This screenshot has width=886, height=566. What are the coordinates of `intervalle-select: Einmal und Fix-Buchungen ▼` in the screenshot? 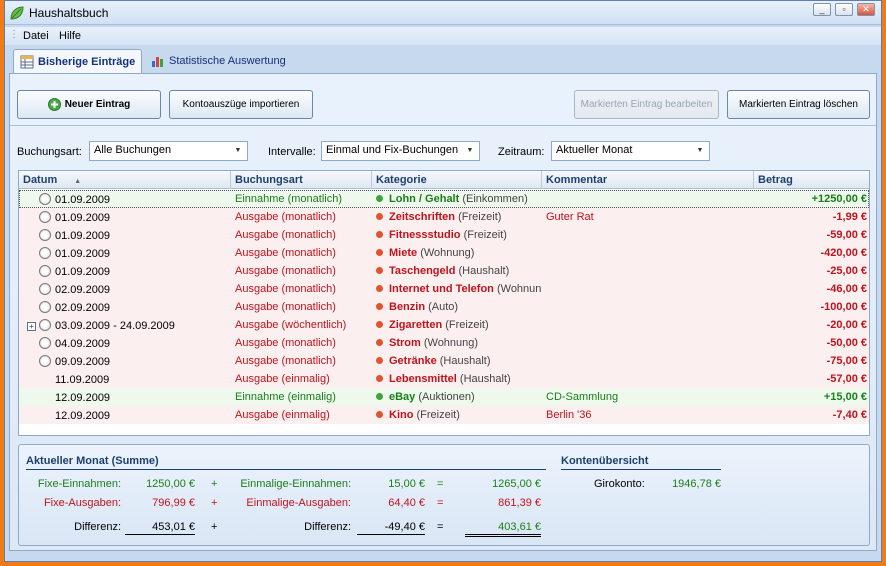 It's located at (400, 151).